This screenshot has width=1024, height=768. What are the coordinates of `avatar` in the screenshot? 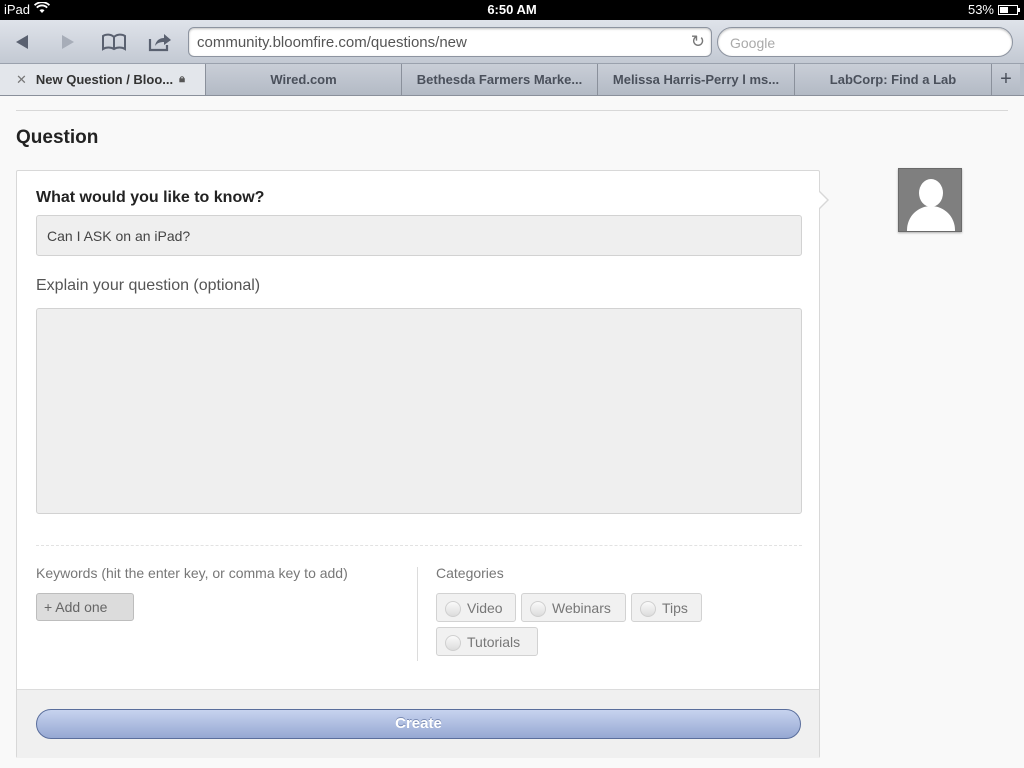 It's located at (930, 200).